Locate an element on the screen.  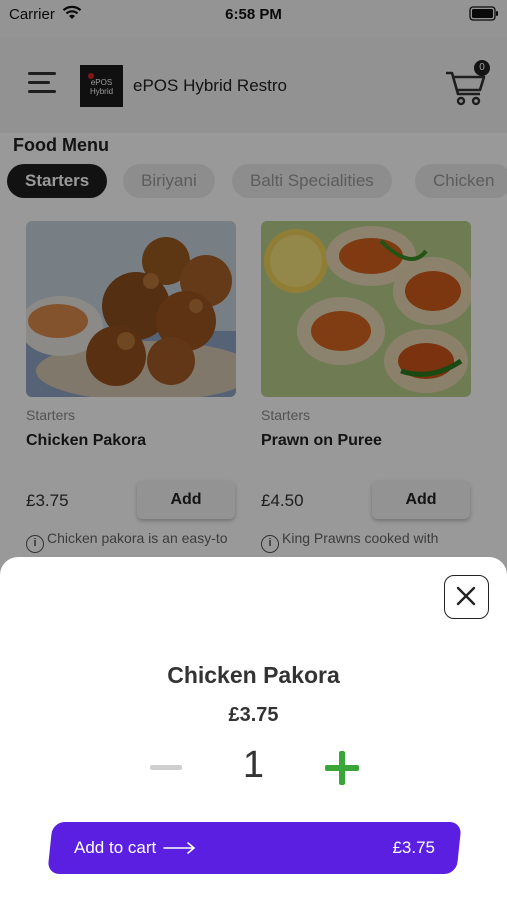
quantity-value: 1 is located at coordinates (253, 765).